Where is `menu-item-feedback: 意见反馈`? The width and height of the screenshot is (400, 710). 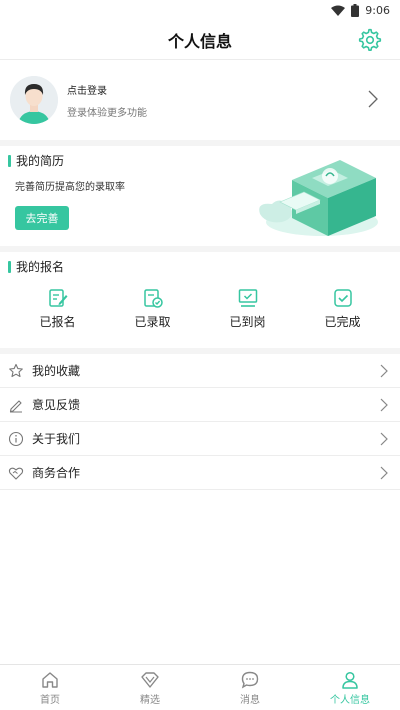 menu-item-feedback: 意见反馈 is located at coordinates (200, 405).